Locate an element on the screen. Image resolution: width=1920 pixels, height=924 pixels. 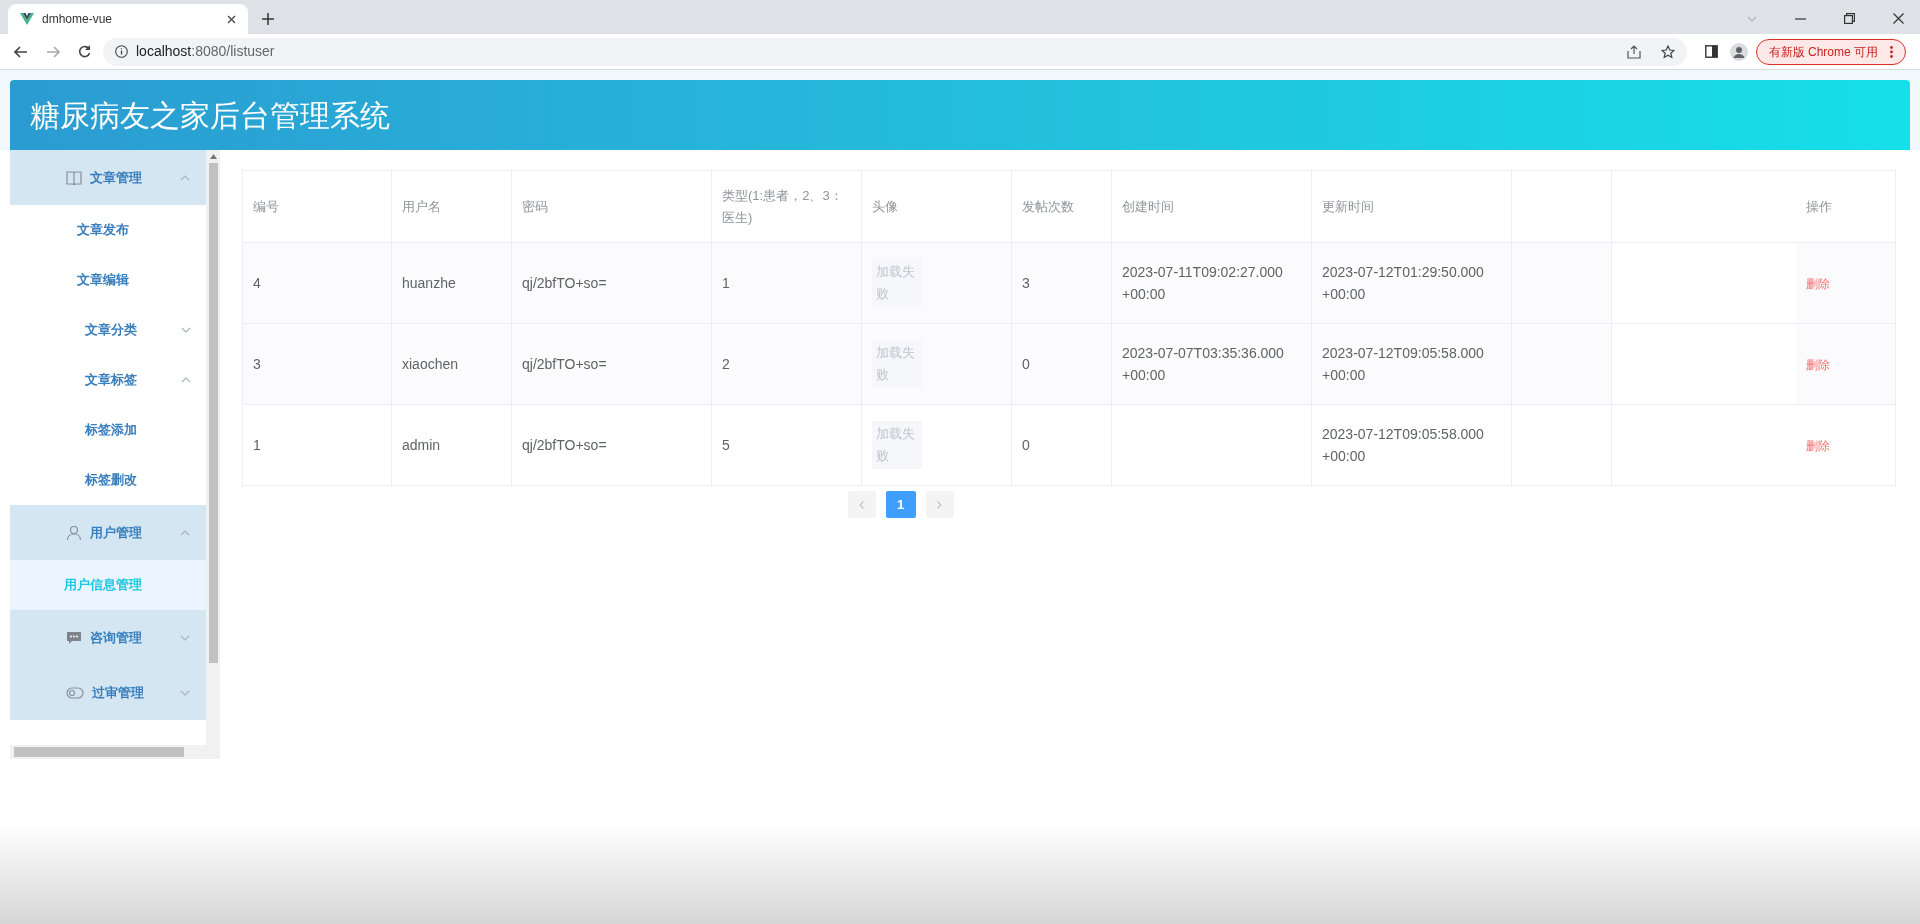
minimize-icon is located at coordinates (1800, 18).